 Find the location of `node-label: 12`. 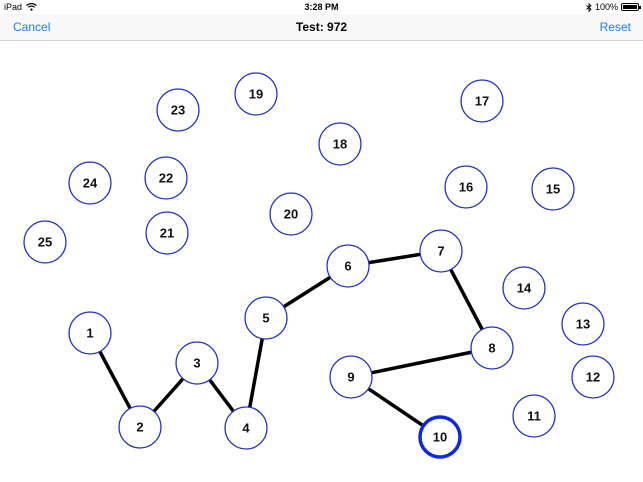

node-label: 12 is located at coordinates (593, 377).